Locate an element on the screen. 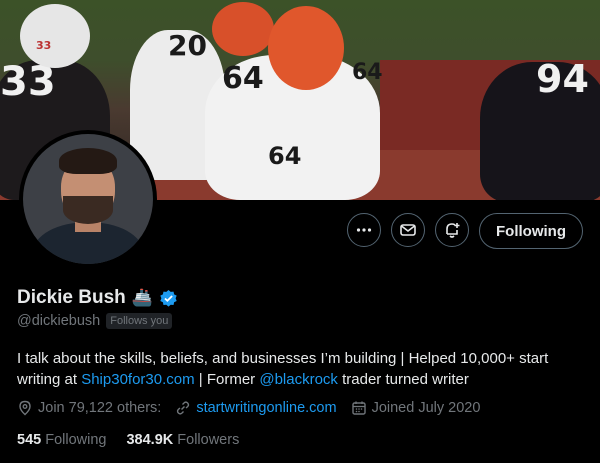  more-button is located at coordinates (364, 230).